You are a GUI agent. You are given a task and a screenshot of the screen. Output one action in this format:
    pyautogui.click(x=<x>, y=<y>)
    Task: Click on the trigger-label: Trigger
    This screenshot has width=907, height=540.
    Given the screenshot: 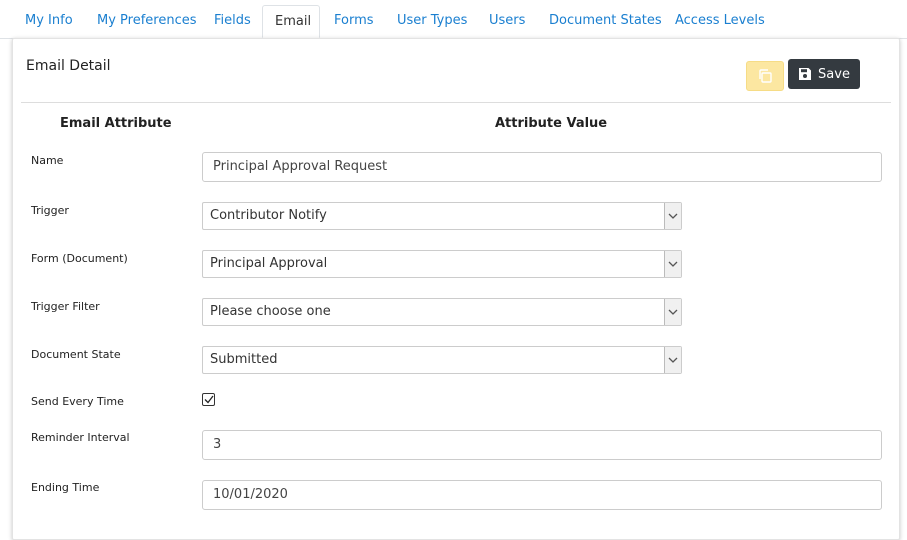 What is the action you would take?
    pyautogui.click(x=50, y=210)
    